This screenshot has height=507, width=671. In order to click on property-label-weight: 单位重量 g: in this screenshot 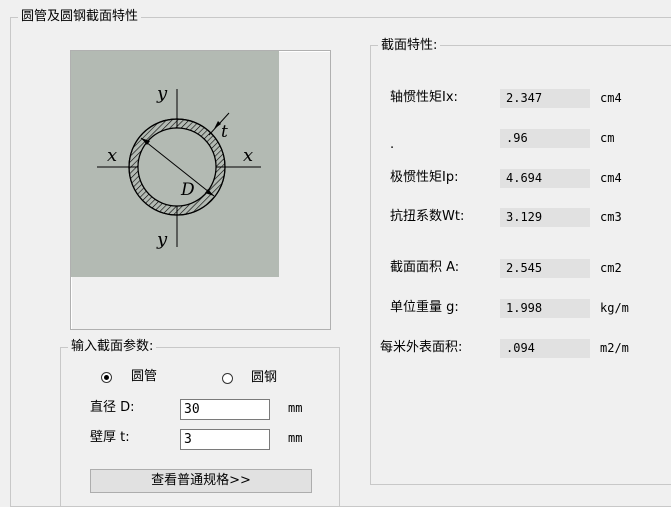, I will do `click(424, 307)`.